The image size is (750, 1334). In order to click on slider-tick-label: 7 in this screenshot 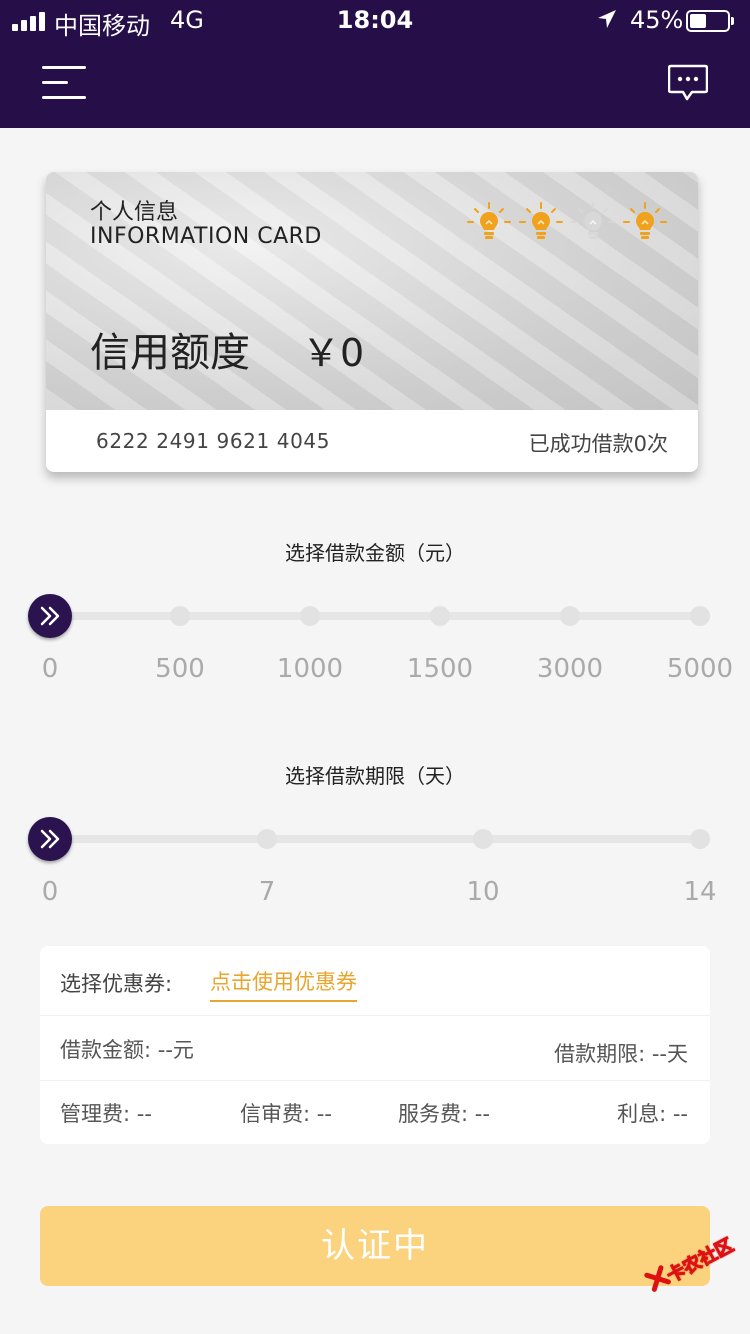, I will do `click(267, 892)`.